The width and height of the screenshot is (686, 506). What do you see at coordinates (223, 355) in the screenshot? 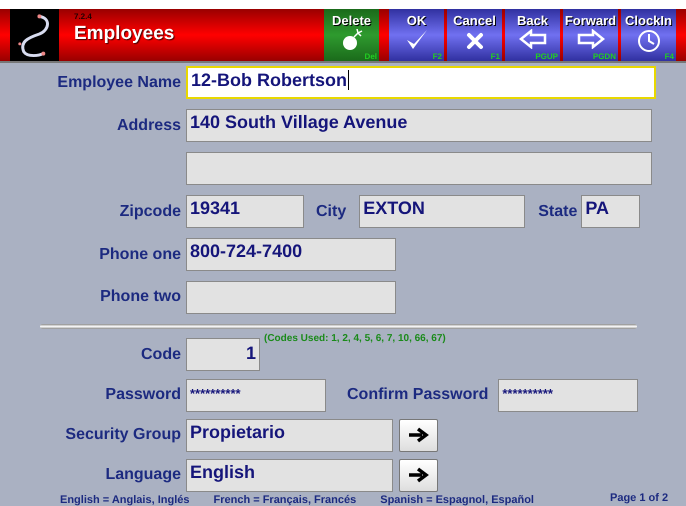
I see `code-field: 1` at bounding box center [223, 355].